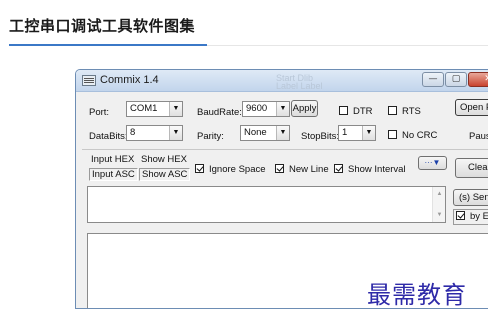 The image size is (488, 319). What do you see at coordinates (363, 111) in the screenshot?
I see `dtr-label: DTR` at bounding box center [363, 111].